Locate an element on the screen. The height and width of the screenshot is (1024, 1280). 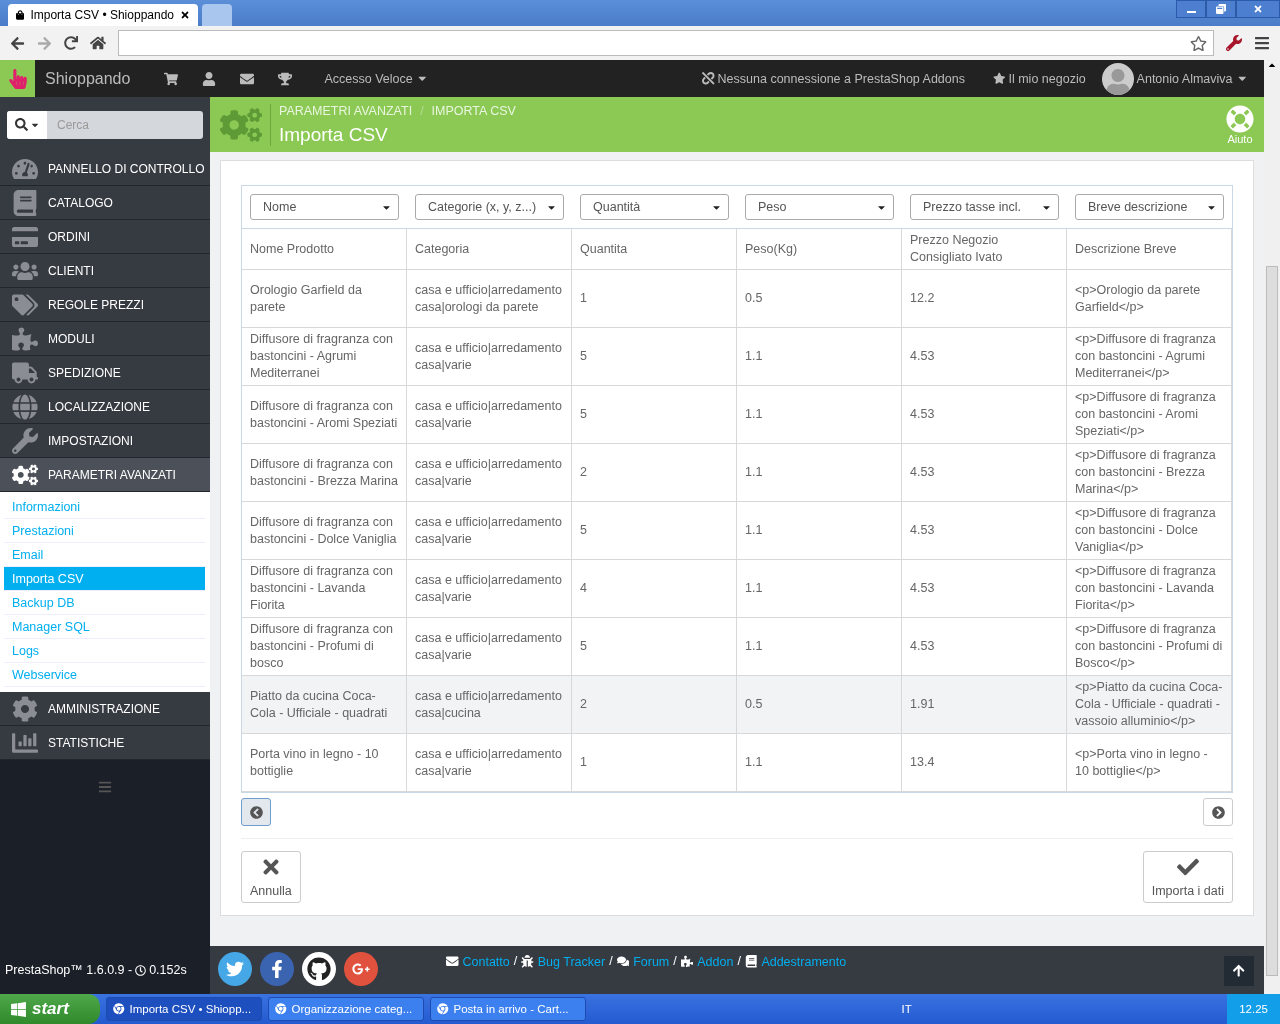
sidebar-label: CATALOGO is located at coordinates (80, 202).